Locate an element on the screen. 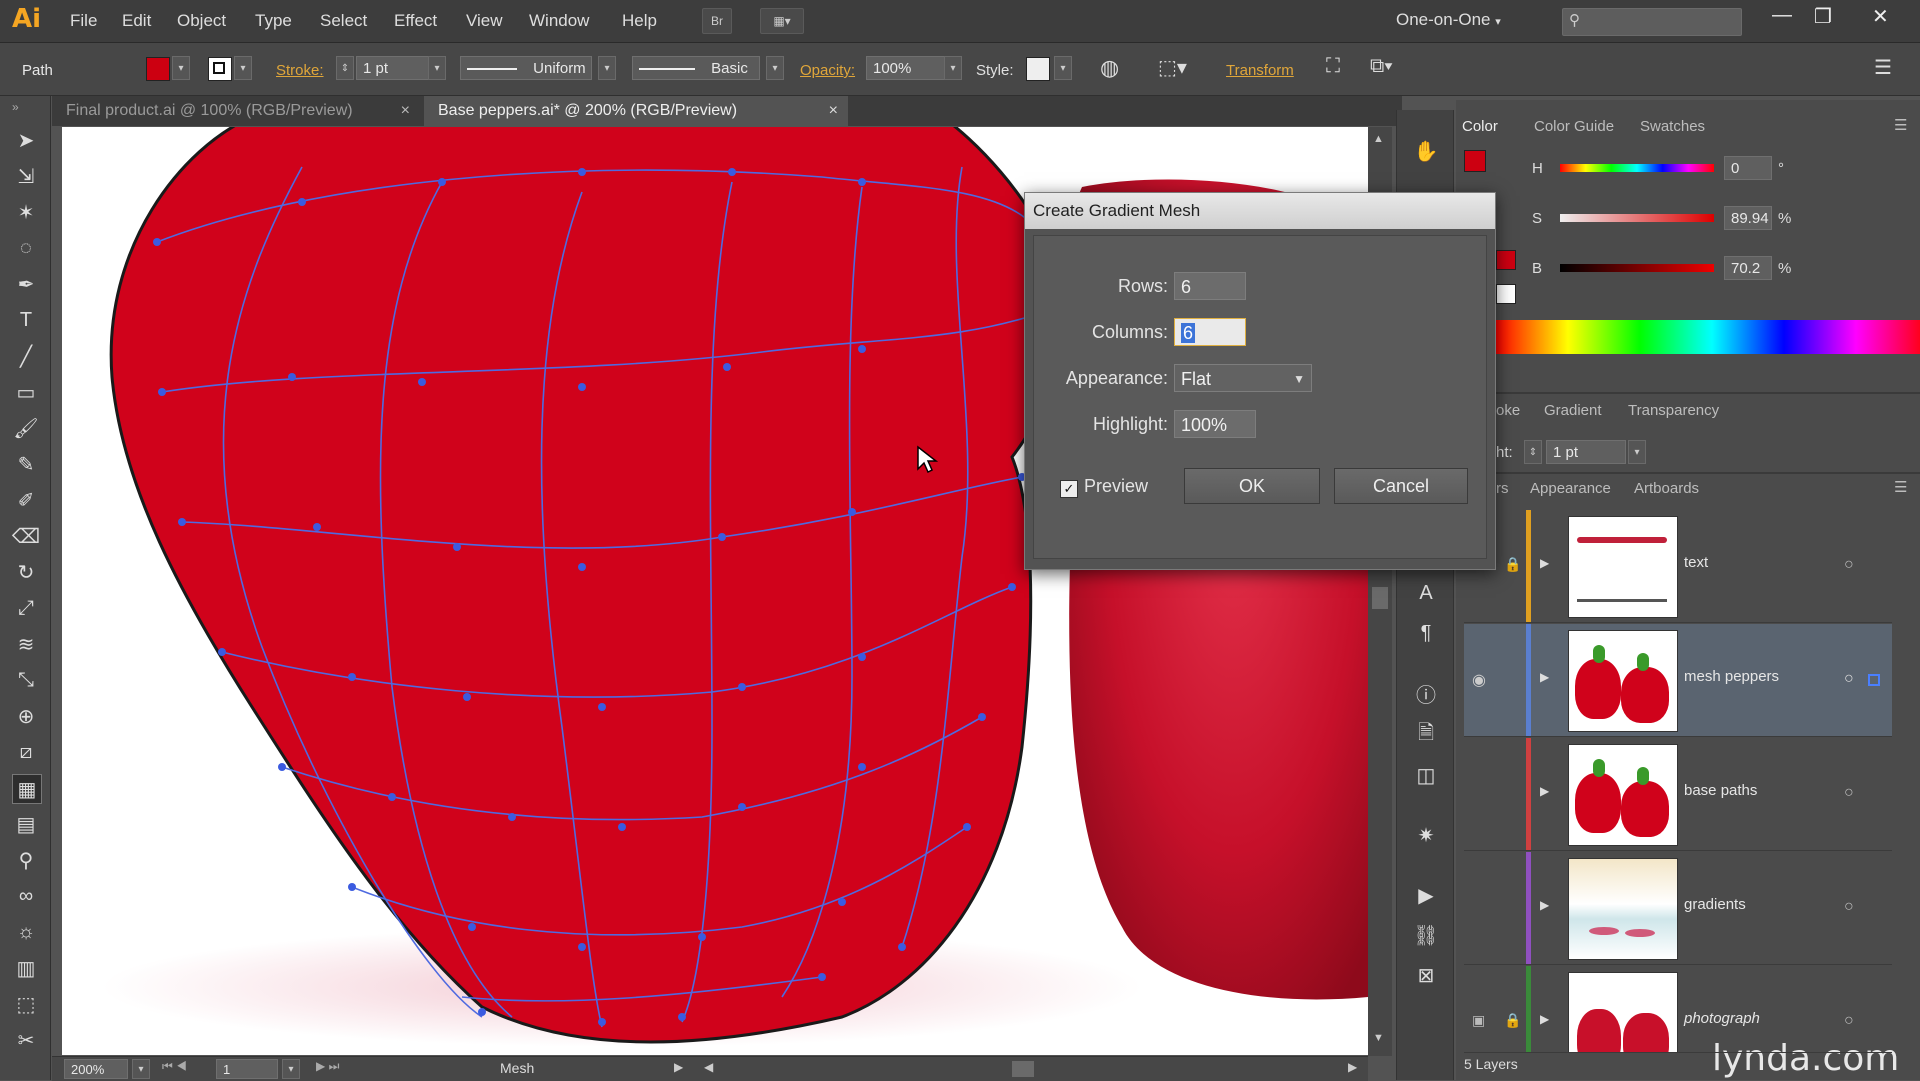 The image size is (1920, 1081). artboard-export-icon: ⊠ is located at coordinates (1426, 975).